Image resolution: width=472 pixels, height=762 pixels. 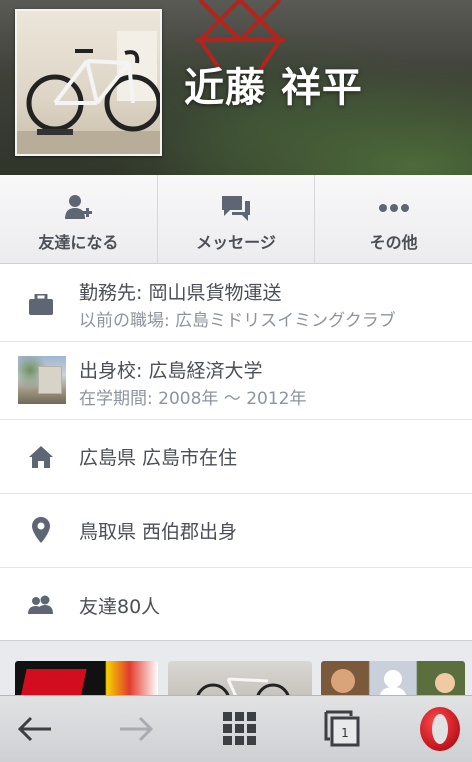 What do you see at coordinates (393, 242) in the screenshot?
I see `more-label: その他` at bounding box center [393, 242].